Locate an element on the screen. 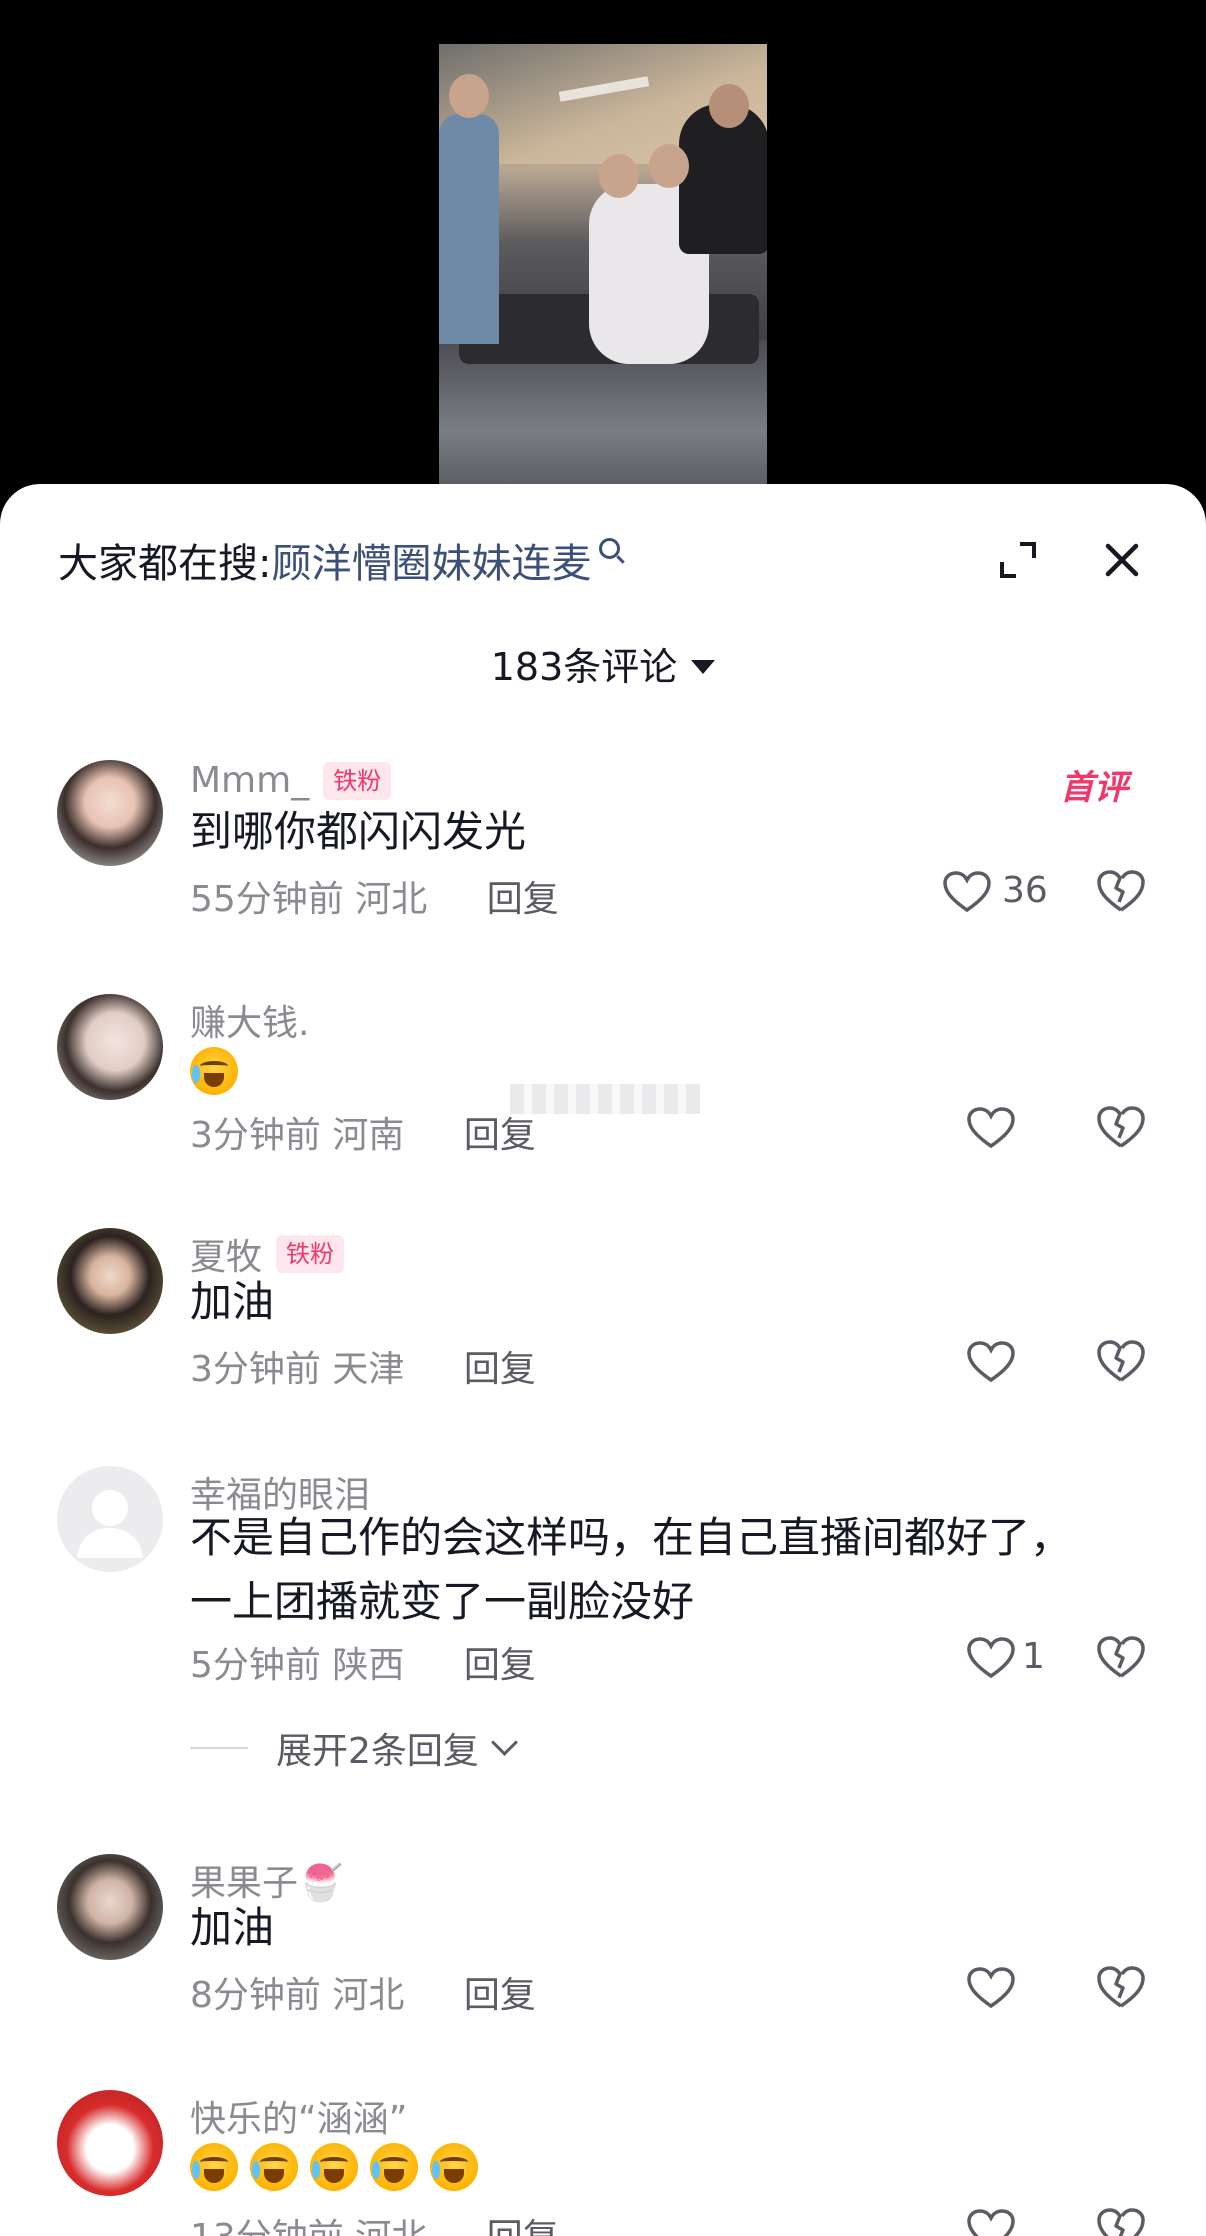  comment-meta: 3分钟前 天津 回复 is located at coordinates (363, 1366).